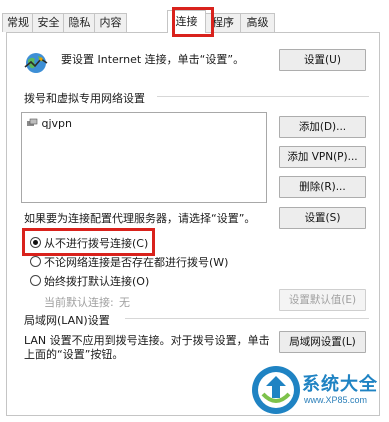 This screenshot has width=389, height=422. I want to click on dialup-section-divider, so click(263, 96).